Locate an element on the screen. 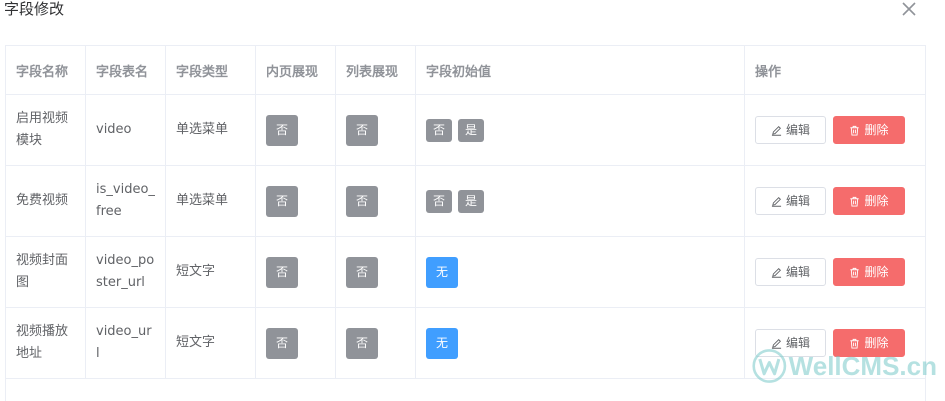 The width and height of the screenshot is (945, 401). header-actions: 操作 is located at coordinates (835, 70).